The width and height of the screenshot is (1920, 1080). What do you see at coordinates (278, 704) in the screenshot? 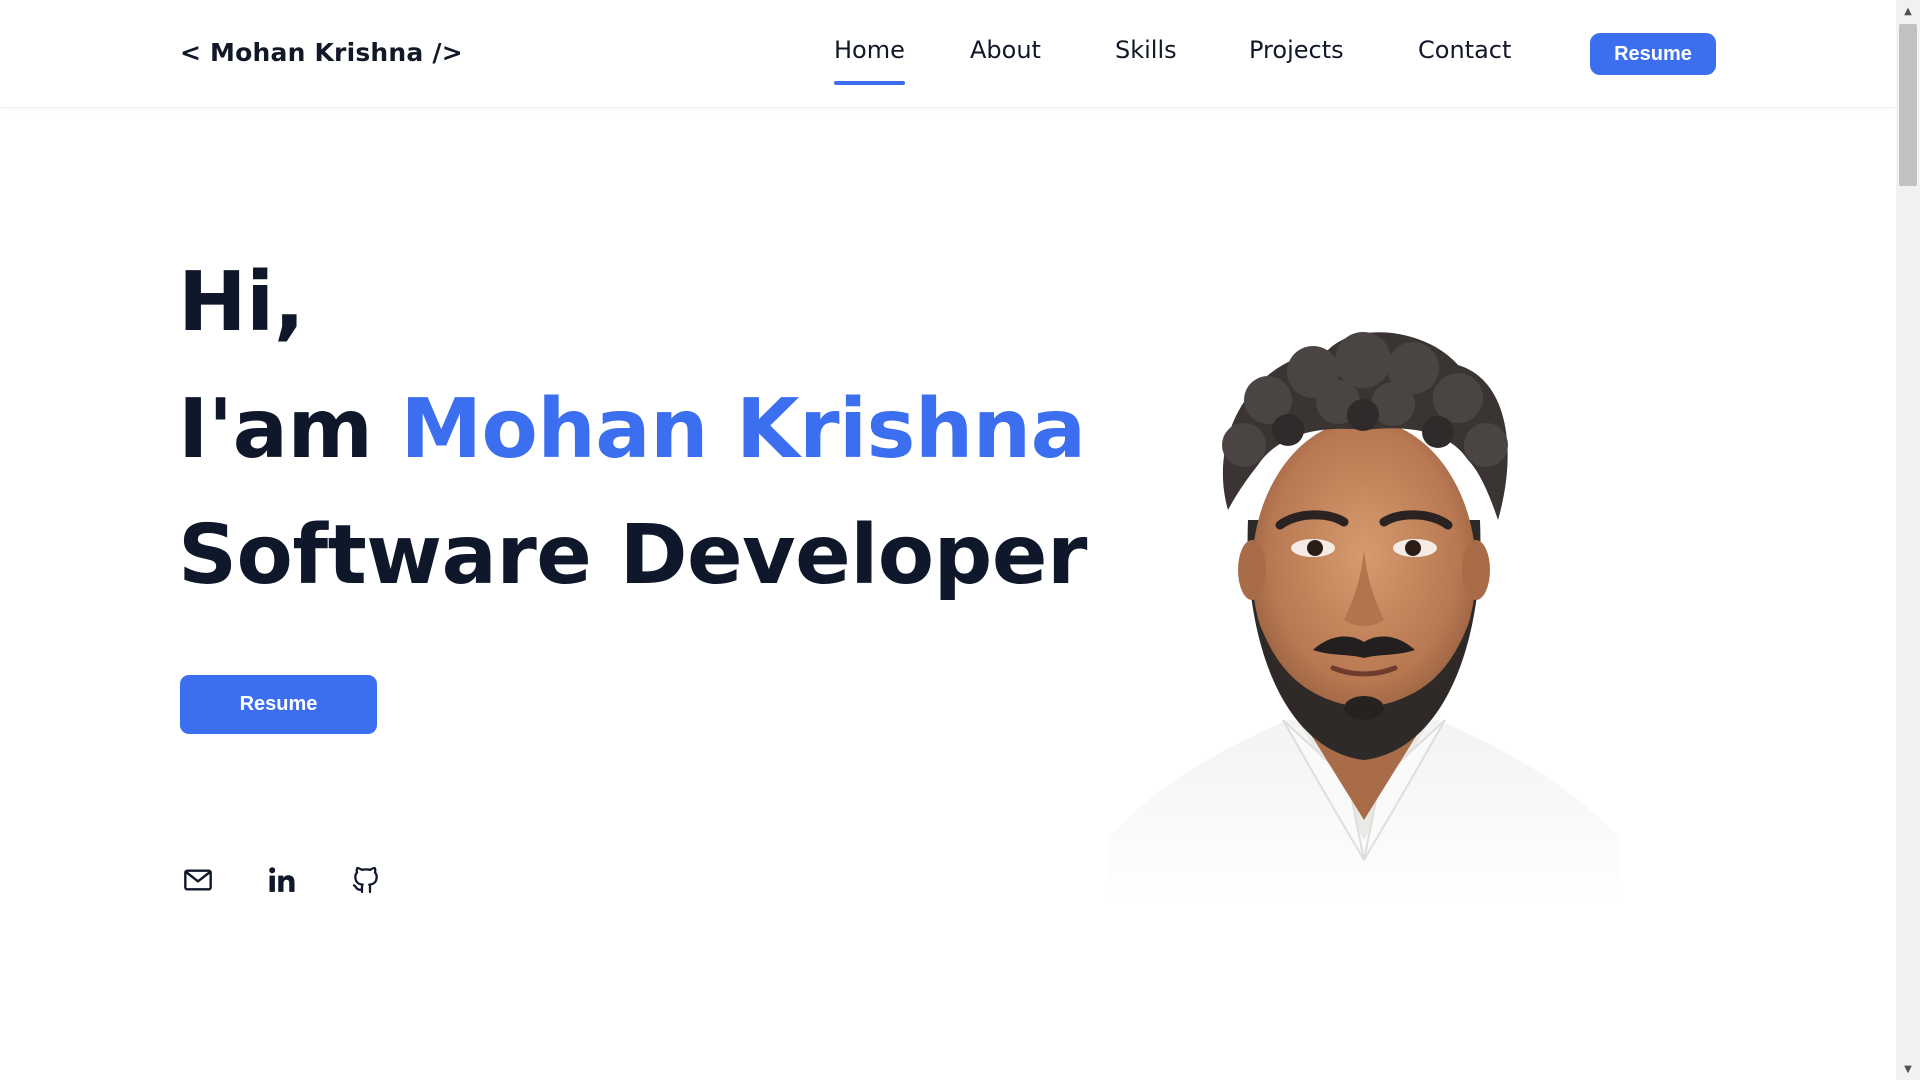
I see `hero-resume-button: Resume` at bounding box center [278, 704].